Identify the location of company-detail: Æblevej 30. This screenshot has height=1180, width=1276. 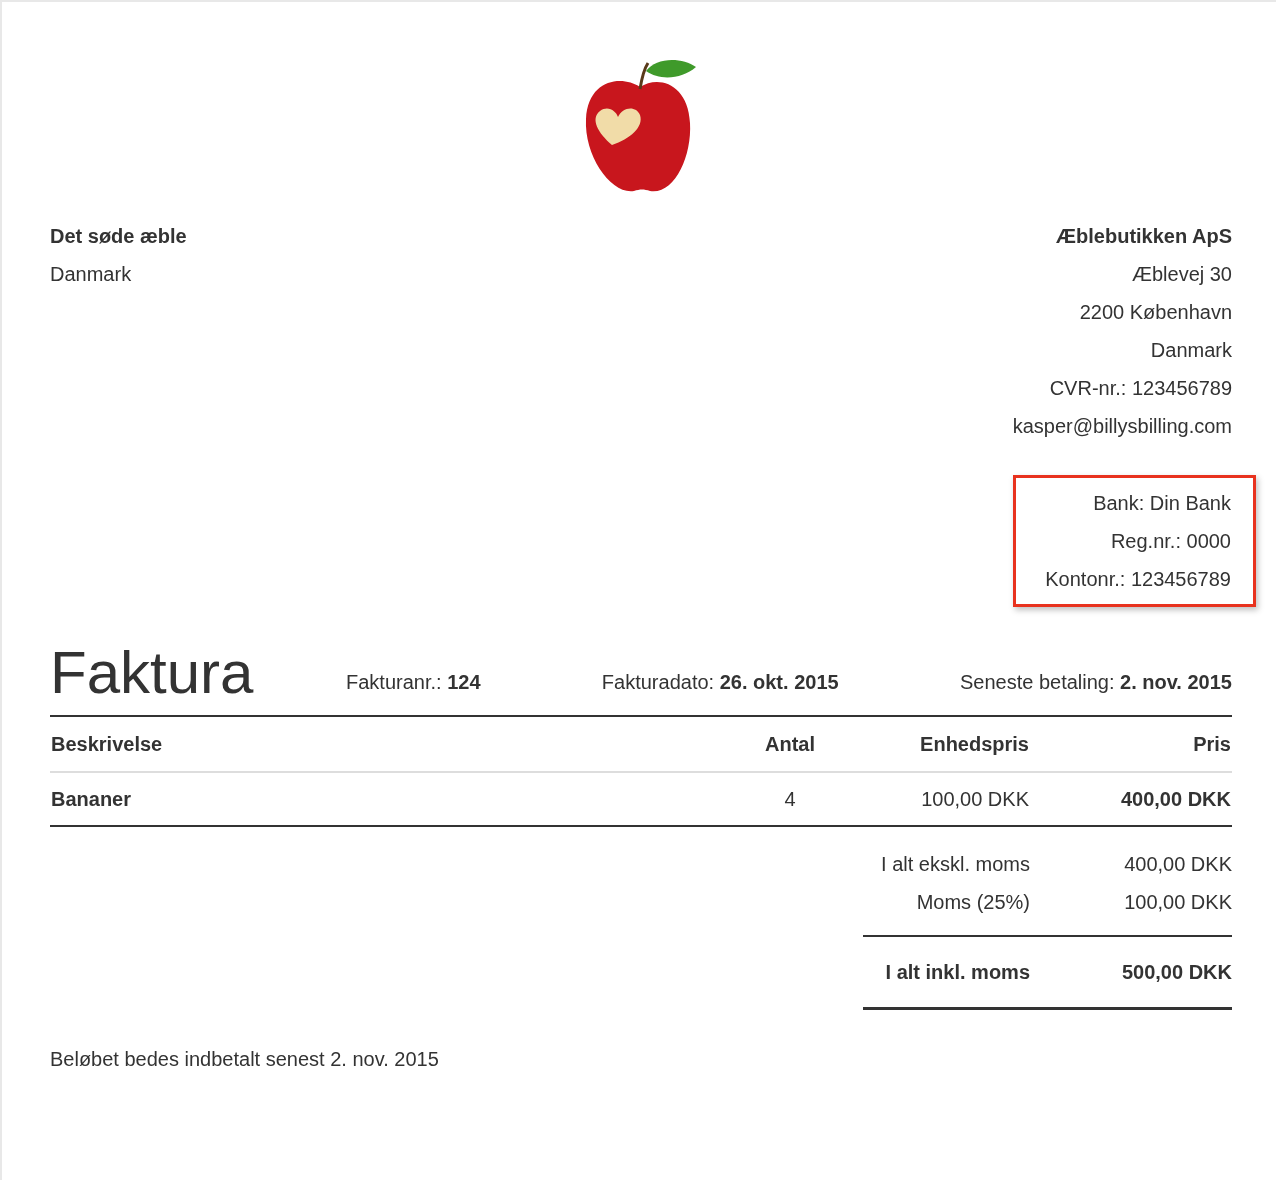
(1181, 274).